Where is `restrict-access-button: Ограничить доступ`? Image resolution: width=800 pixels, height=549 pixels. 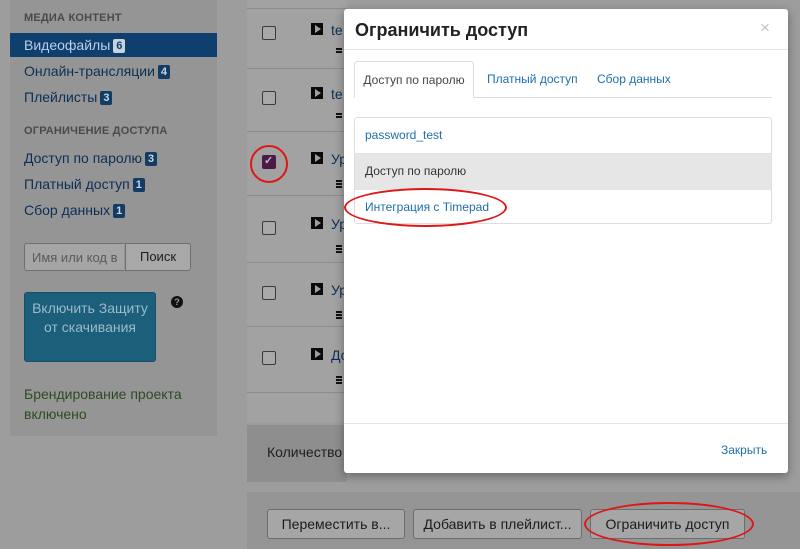 restrict-access-button: Ограничить доступ is located at coordinates (667, 524).